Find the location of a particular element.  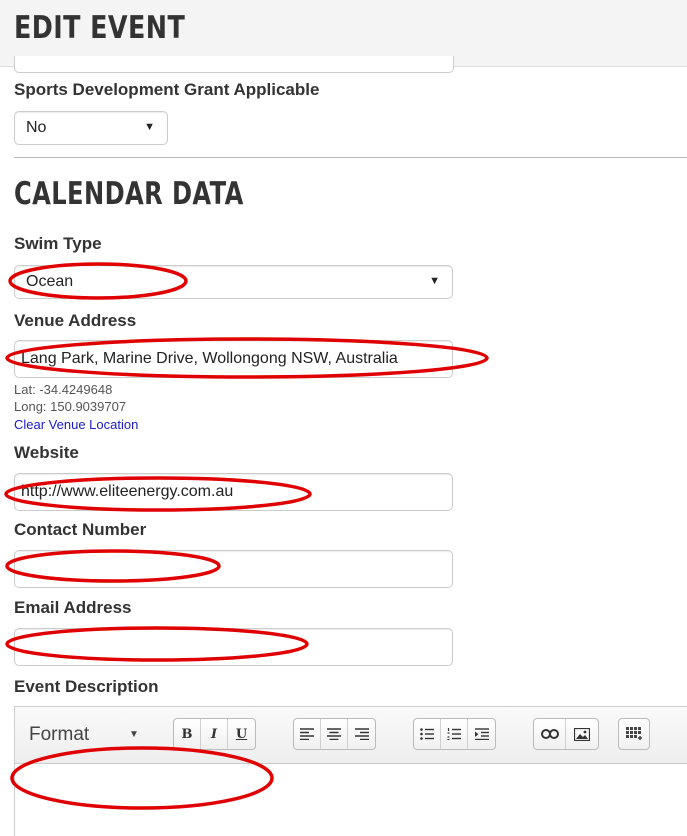

underline-glyph: U is located at coordinates (241, 734).